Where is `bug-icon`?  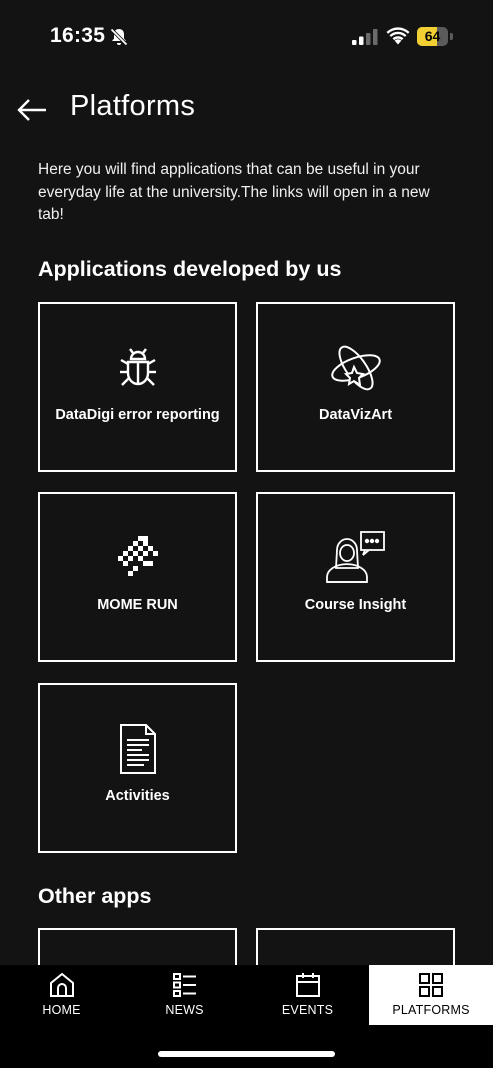
bug-icon is located at coordinates (137, 368).